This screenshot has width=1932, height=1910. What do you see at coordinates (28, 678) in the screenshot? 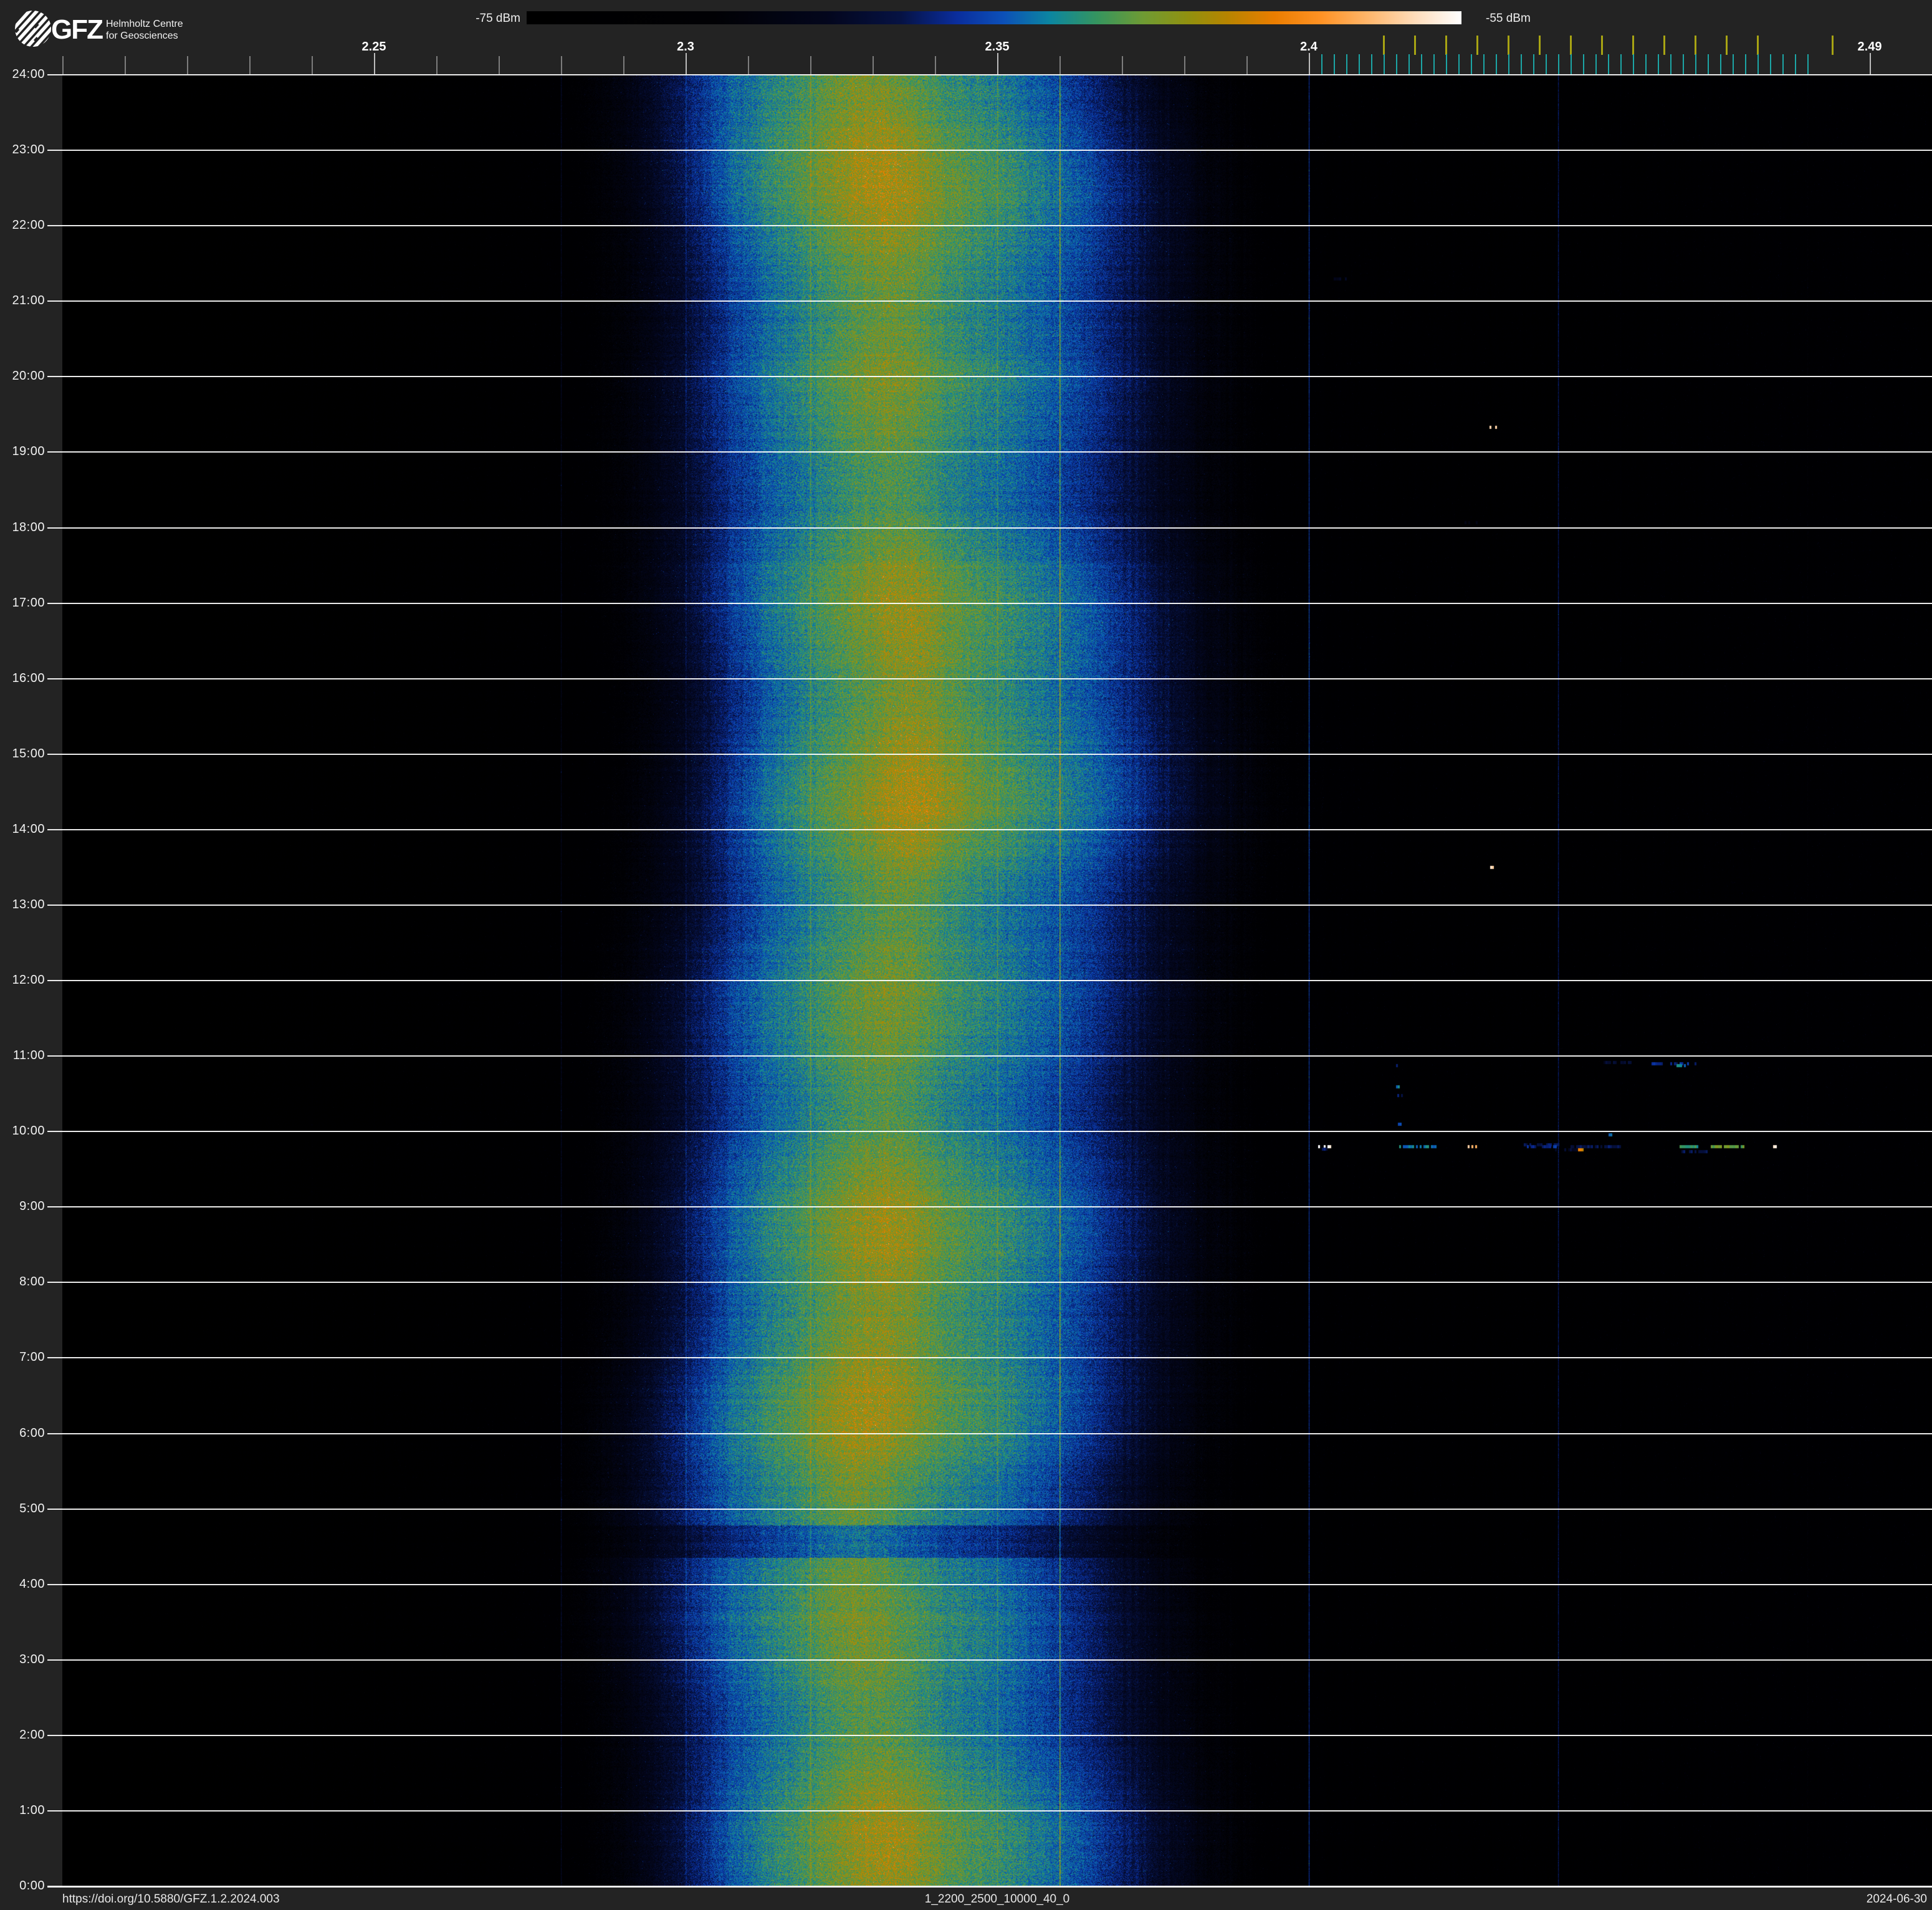
I see `hour-label: 16:00` at bounding box center [28, 678].